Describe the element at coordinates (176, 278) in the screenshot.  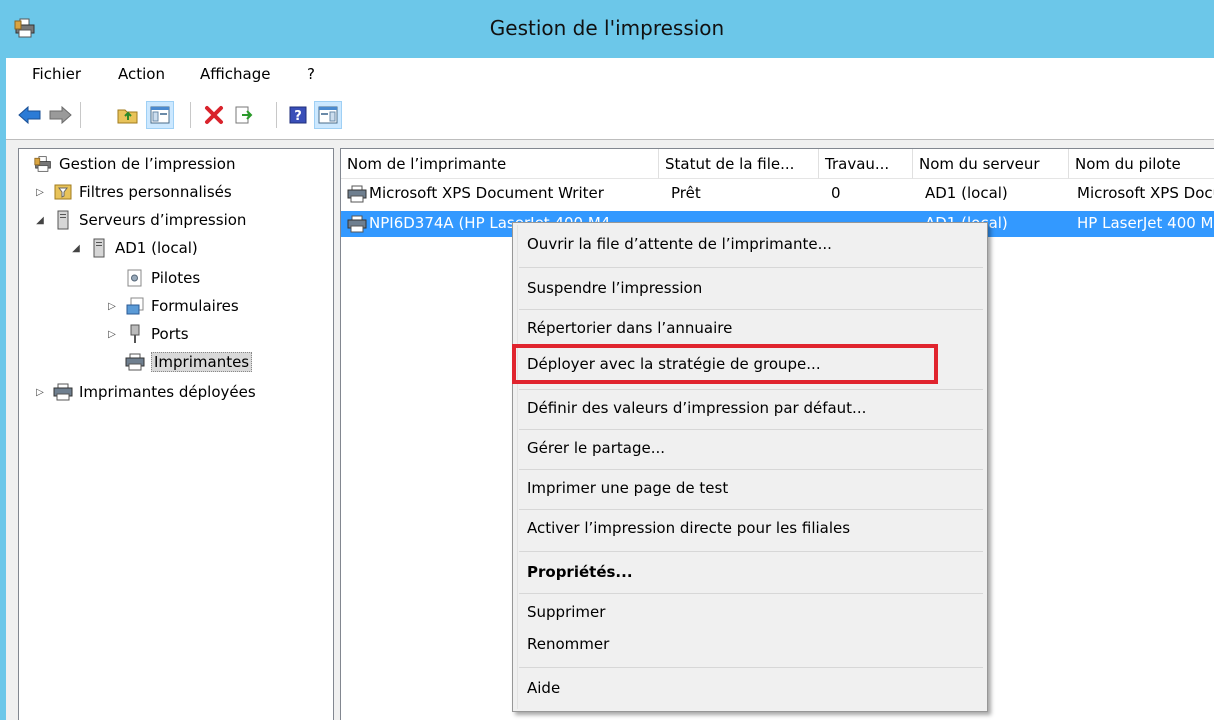
I see `tree-item-label: Pilotes` at that location.